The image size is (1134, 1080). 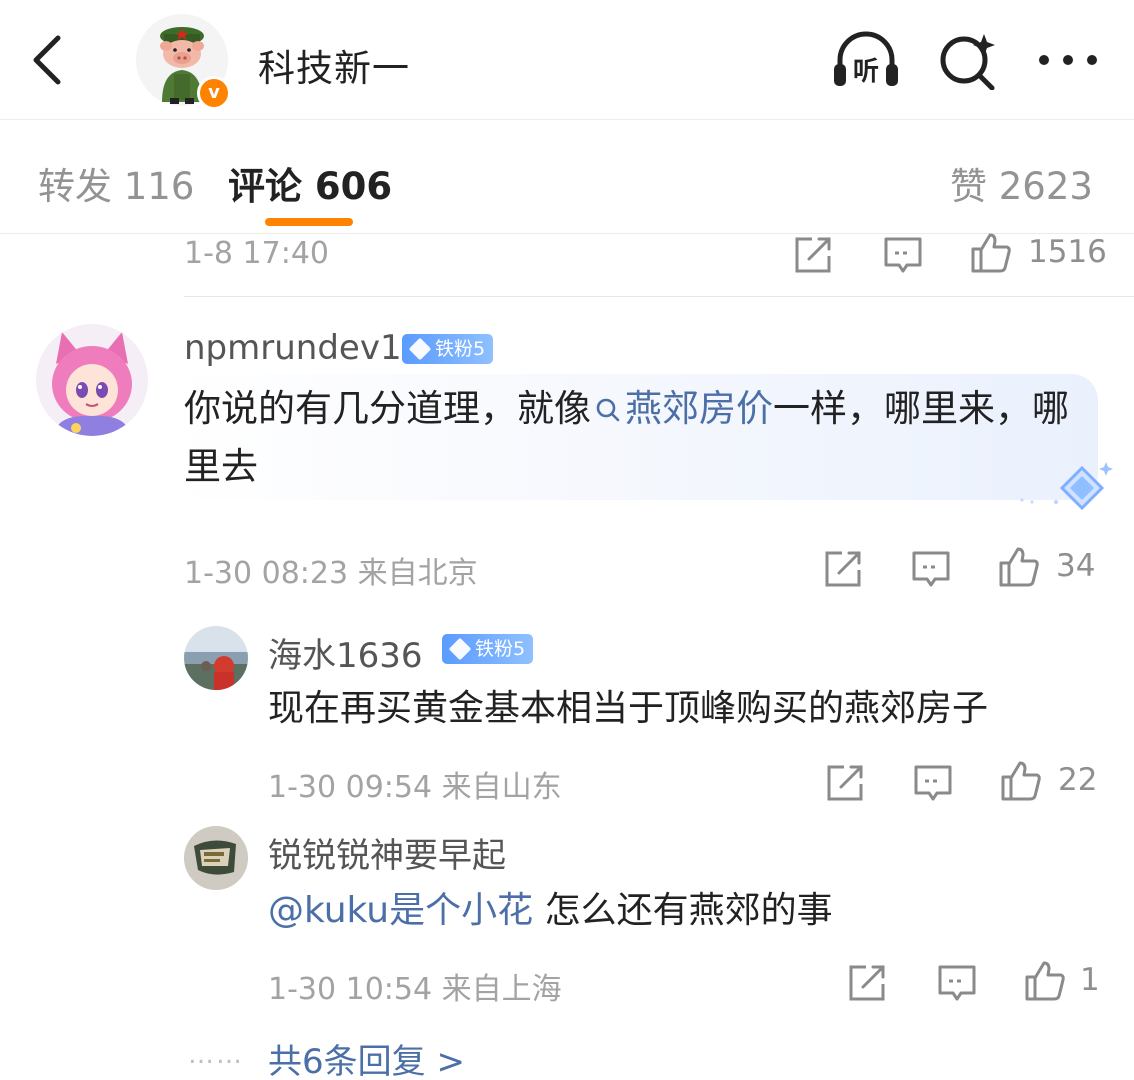 What do you see at coordinates (608, 410) in the screenshot?
I see `search-icon` at bounding box center [608, 410].